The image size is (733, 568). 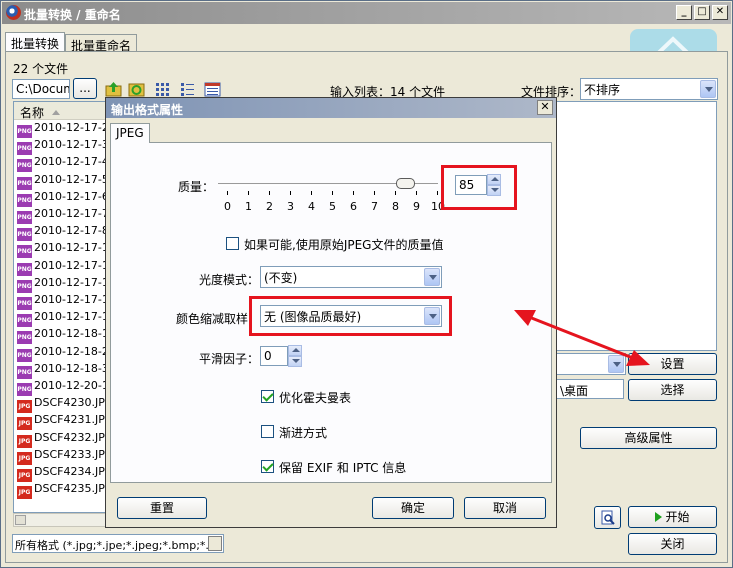 I want to click on file-list-item: PNG 2010-12-20-1., so click(x=62, y=387).